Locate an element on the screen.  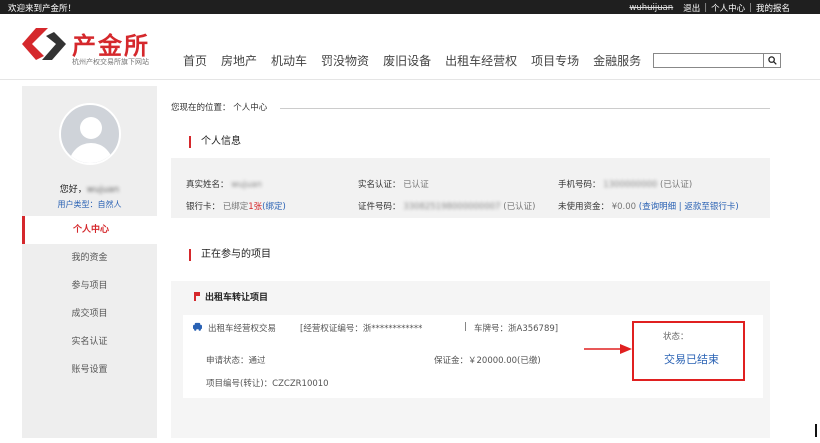
bank-value: 已绑定 is located at coordinates (235, 207).